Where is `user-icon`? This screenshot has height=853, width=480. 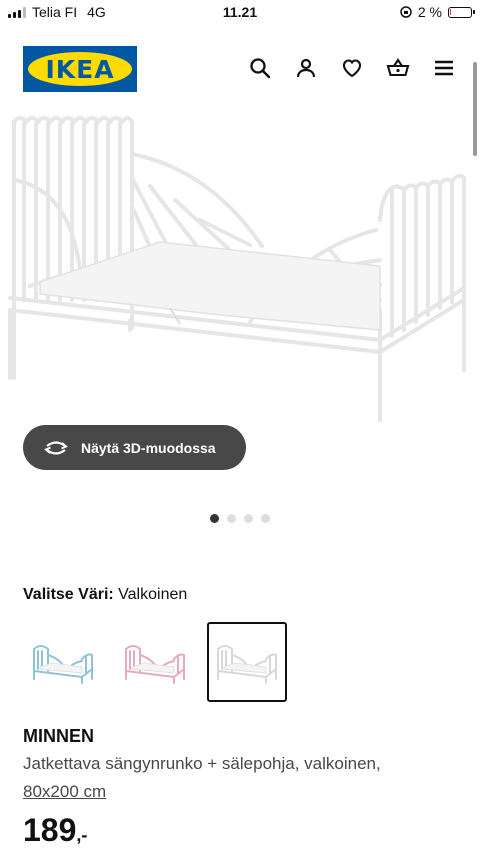
user-icon is located at coordinates (306, 68).